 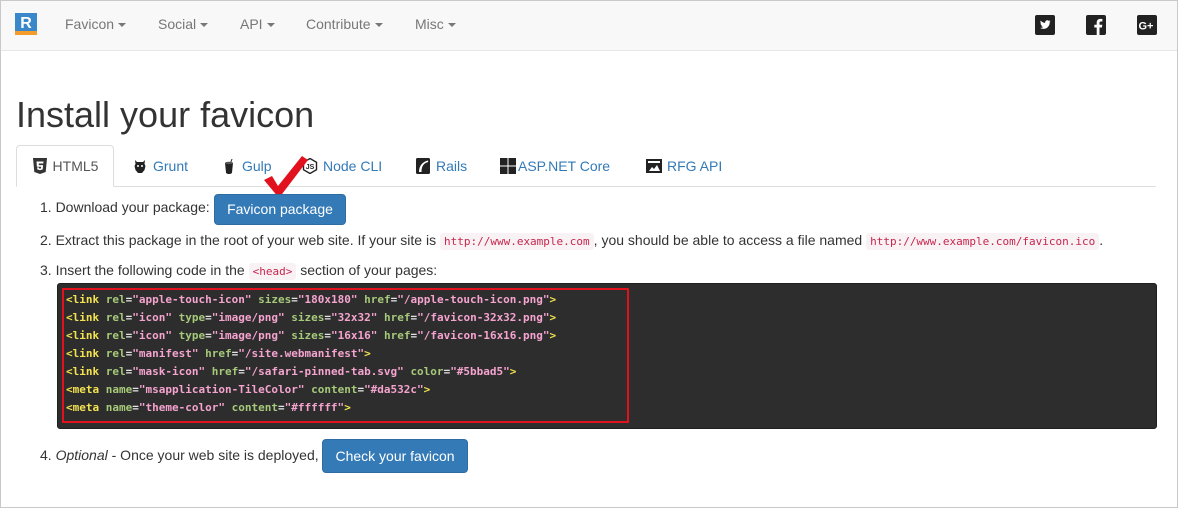 I want to click on nav-contribute-label: Contribute, so click(x=338, y=24).